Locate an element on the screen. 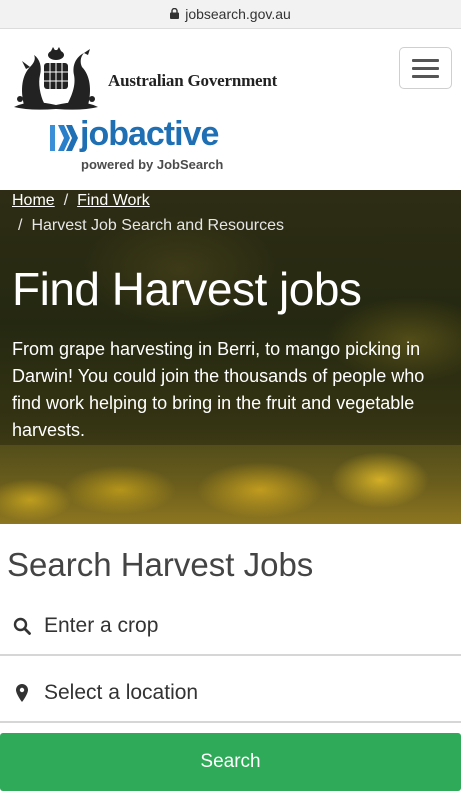 The width and height of the screenshot is (461, 800). location-pin-icon is located at coordinates (22, 693).